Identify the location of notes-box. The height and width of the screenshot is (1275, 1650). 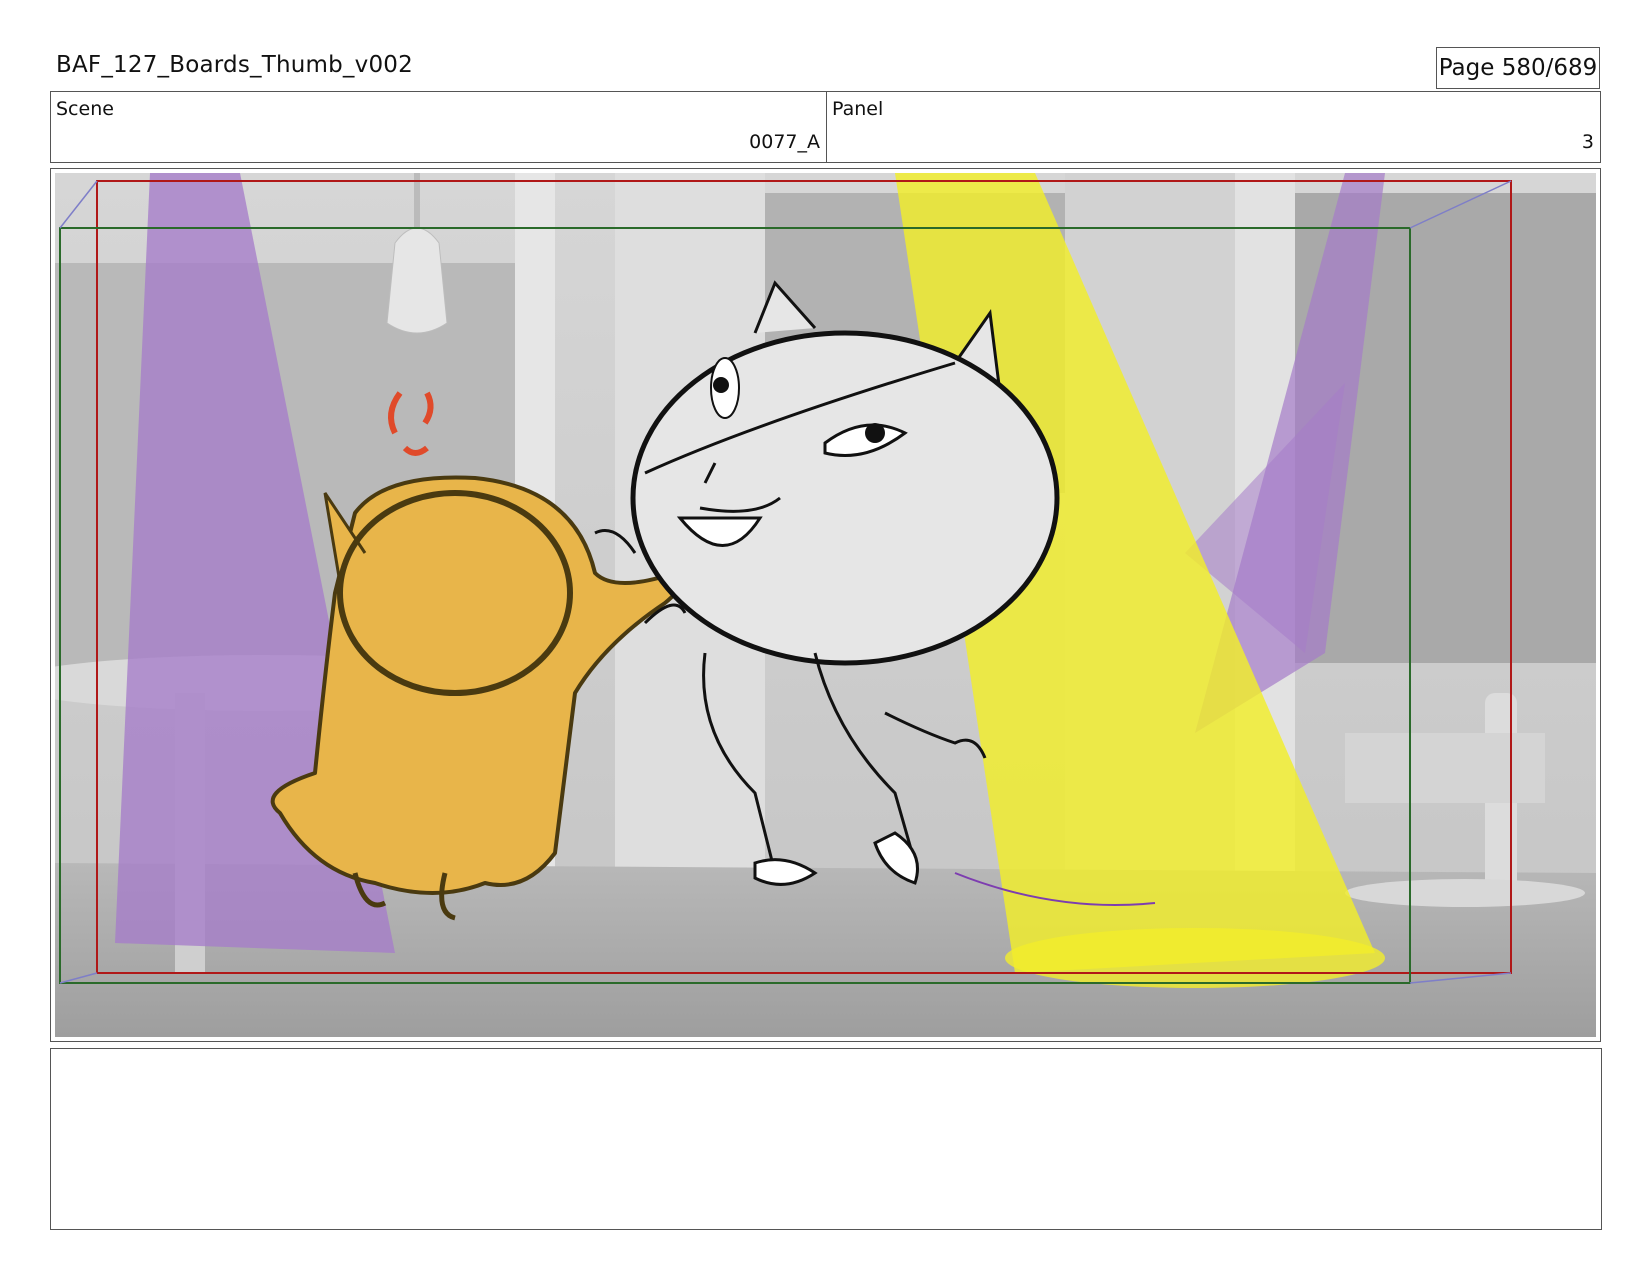
(826, 1139).